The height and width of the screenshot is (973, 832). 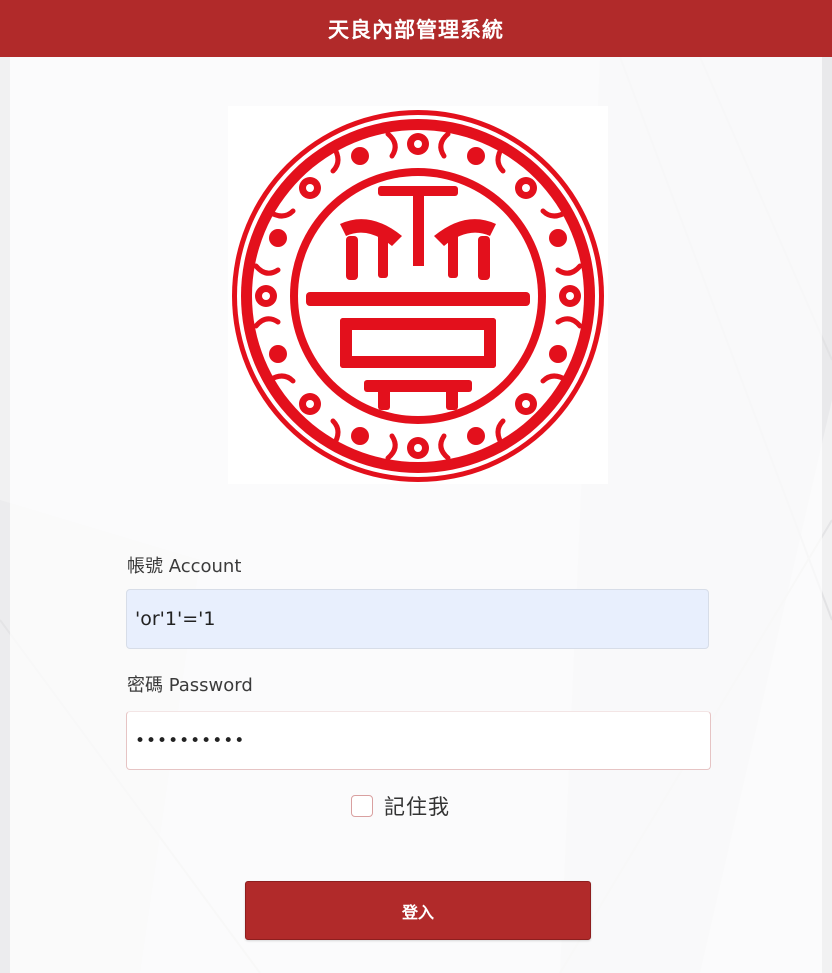 I want to click on password-input, so click(x=418, y=740).